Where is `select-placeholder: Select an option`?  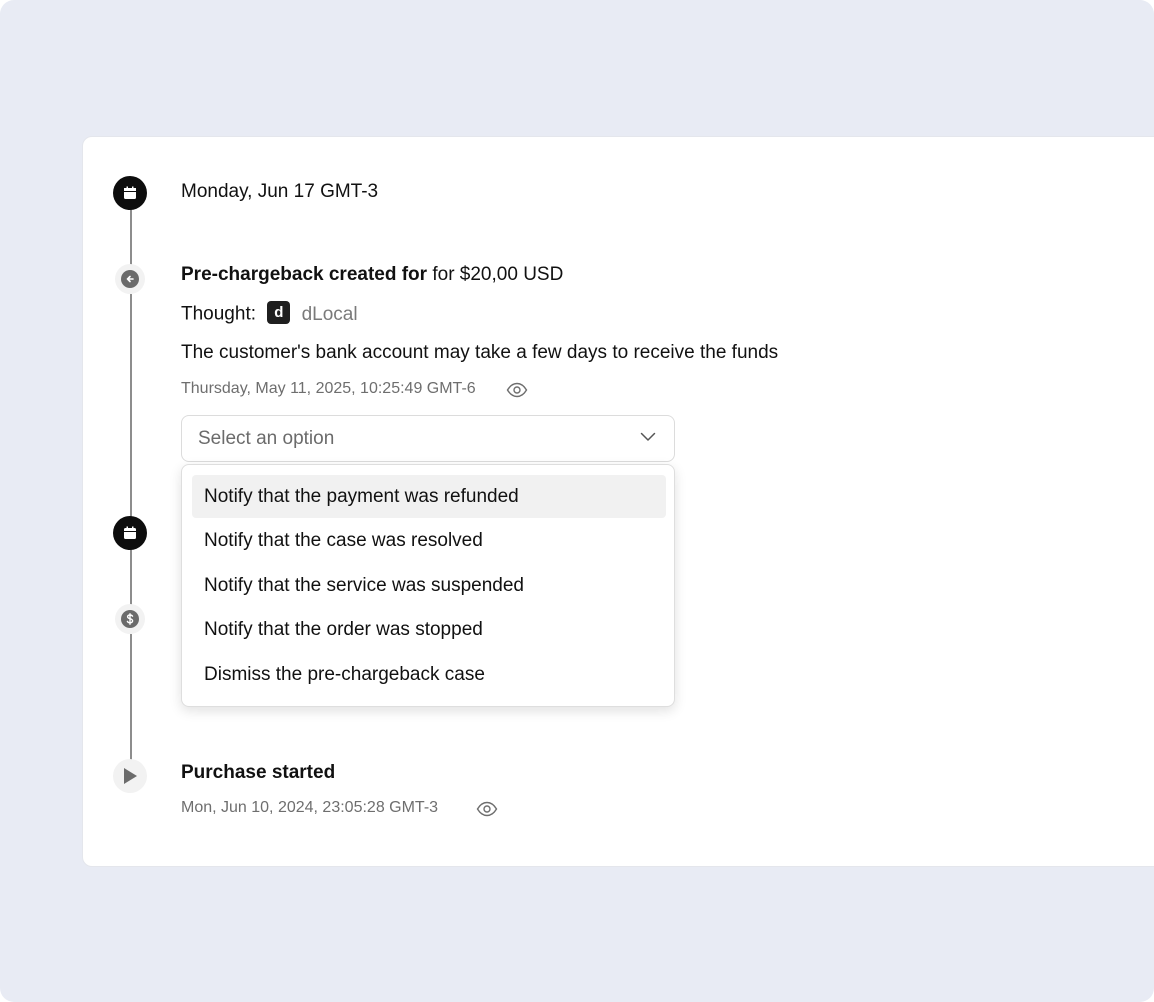
select-placeholder: Select an option is located at coordinates (266, 438).